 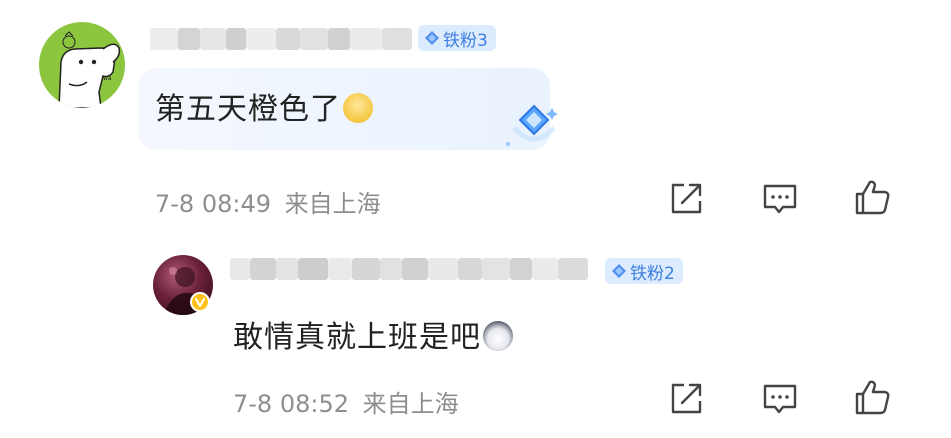 I want to click on reply-meta: 7-8 08:52 来自上海, so click(x=346, y=401).